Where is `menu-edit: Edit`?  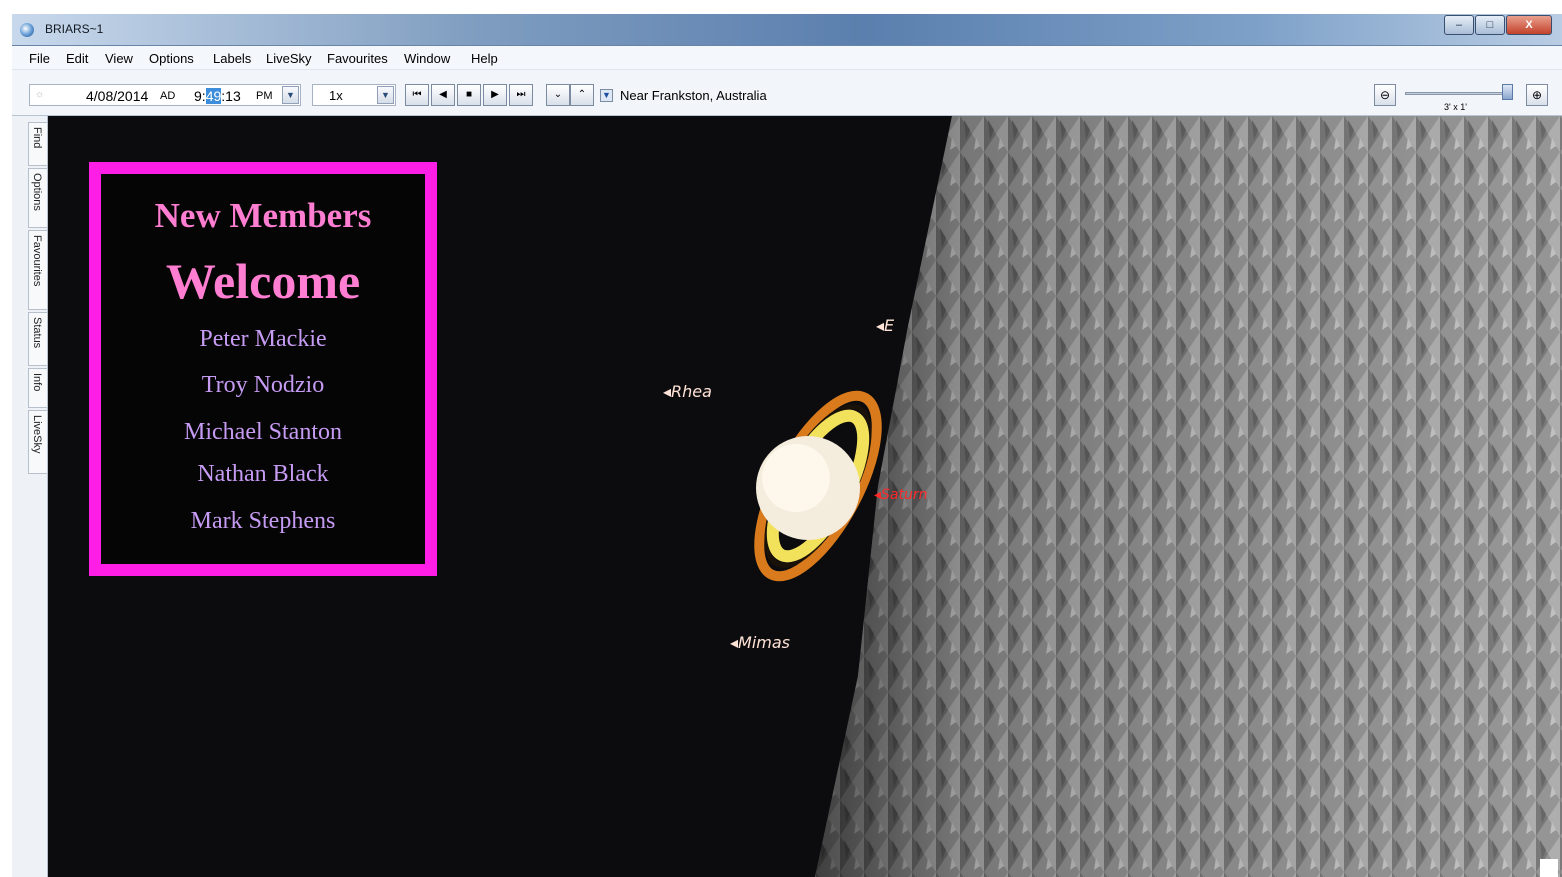
menu-edit: Edit is located at coordinates (77, 58).